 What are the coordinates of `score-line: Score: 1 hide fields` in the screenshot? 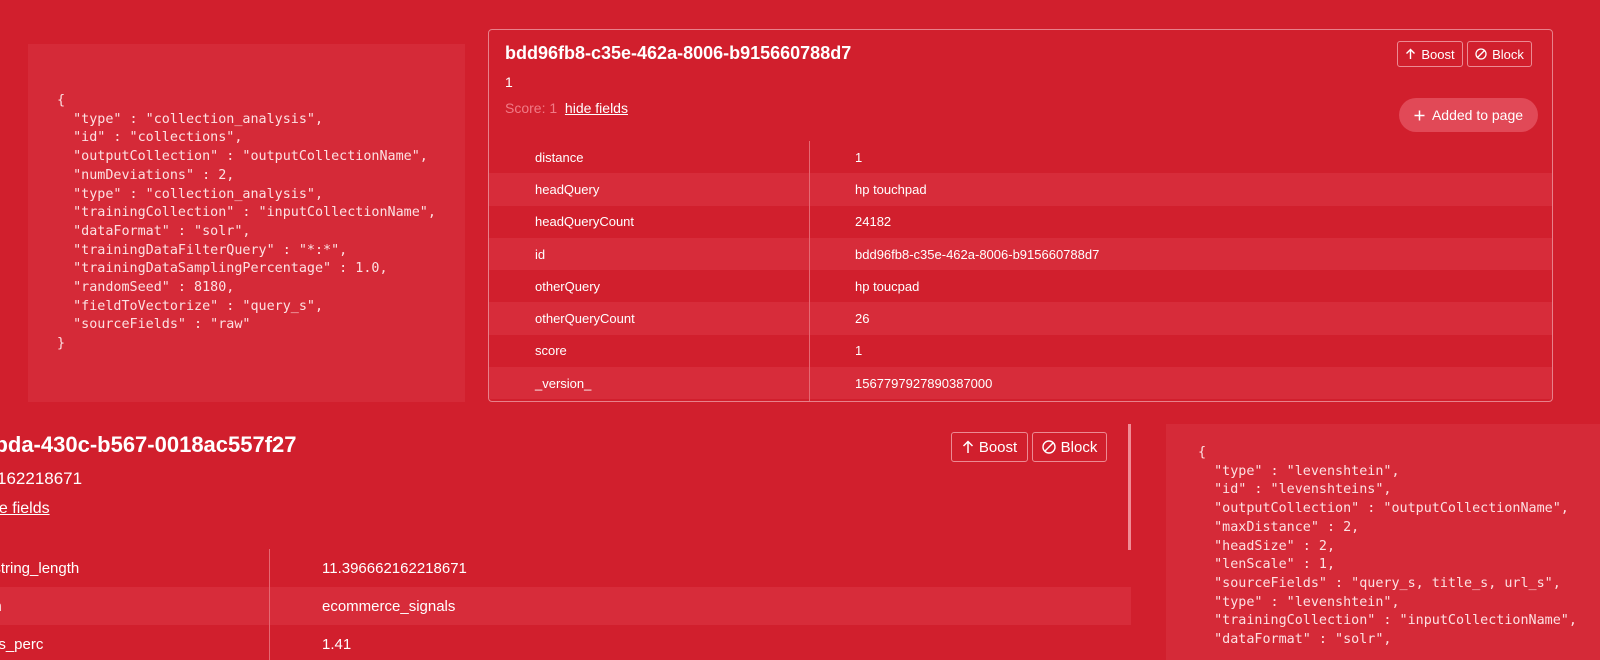 It's located at (566, 108).